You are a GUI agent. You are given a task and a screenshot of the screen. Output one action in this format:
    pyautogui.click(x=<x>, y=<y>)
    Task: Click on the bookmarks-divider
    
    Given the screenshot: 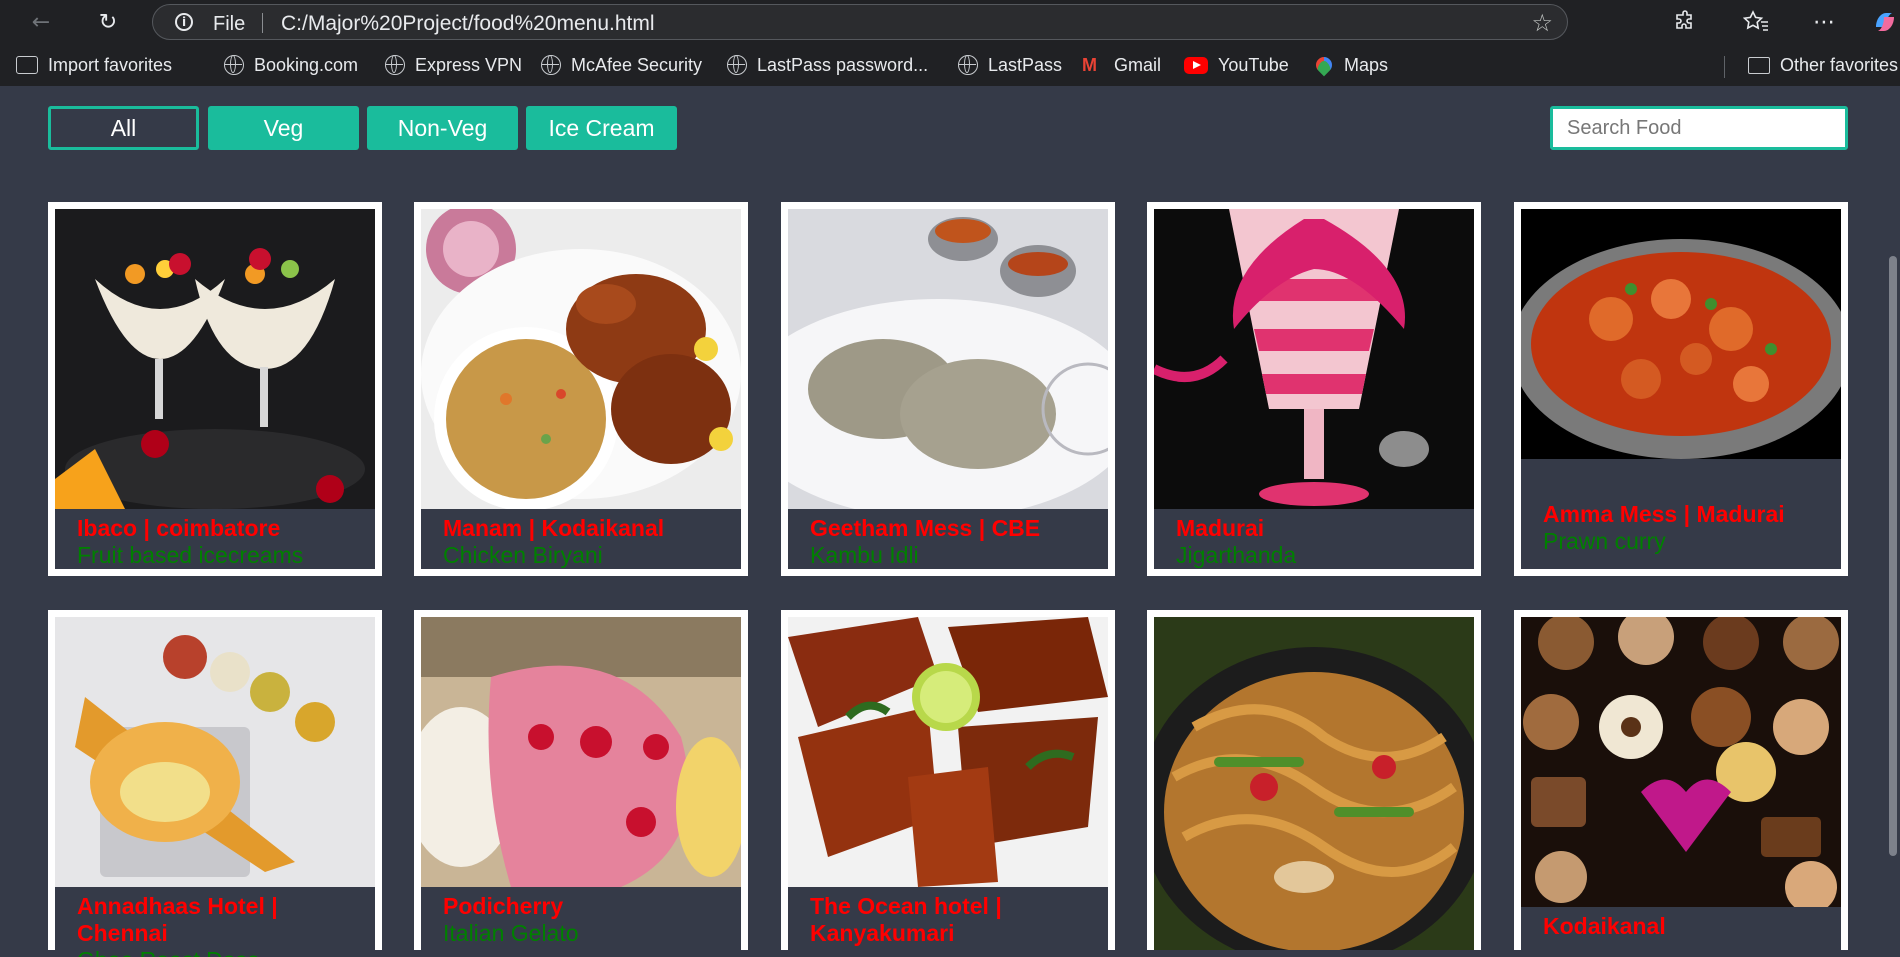 What is the action you would take?
    pyautogui.click(x=1724, y=67)
    